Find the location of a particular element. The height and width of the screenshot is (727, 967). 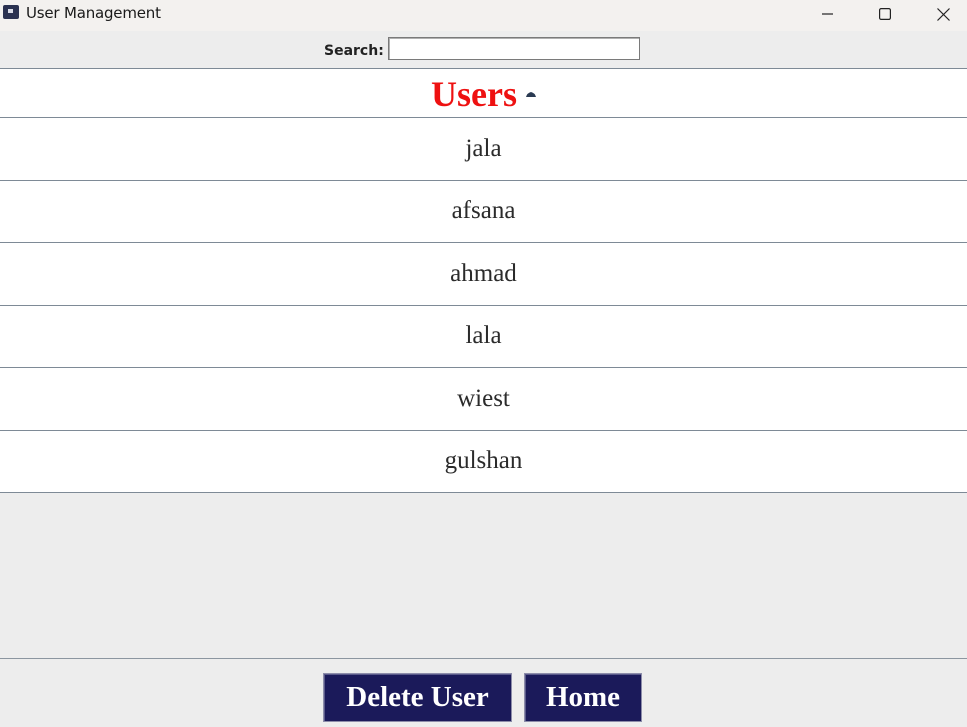

maximize-icon is located at coordinates (885, 14).